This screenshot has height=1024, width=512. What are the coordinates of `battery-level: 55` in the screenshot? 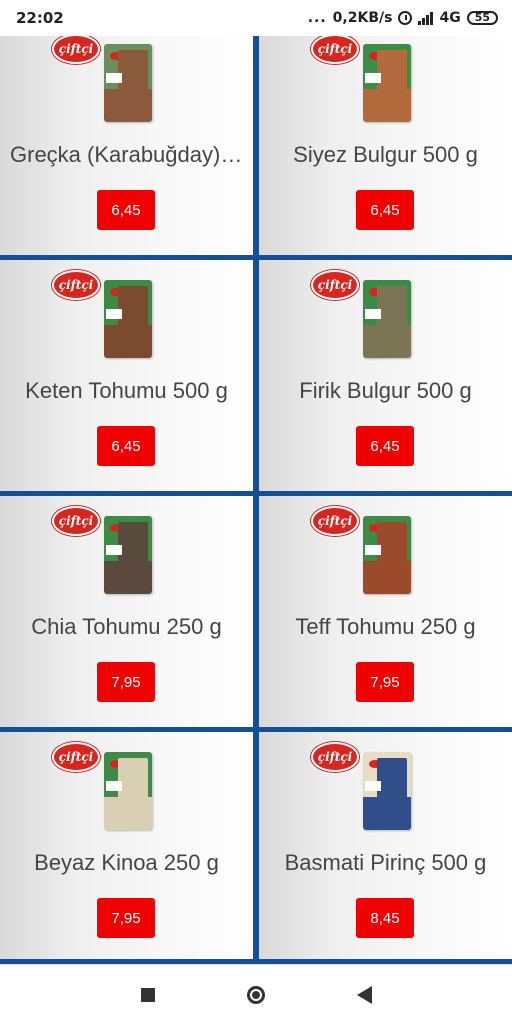 It's located at (482, 17).